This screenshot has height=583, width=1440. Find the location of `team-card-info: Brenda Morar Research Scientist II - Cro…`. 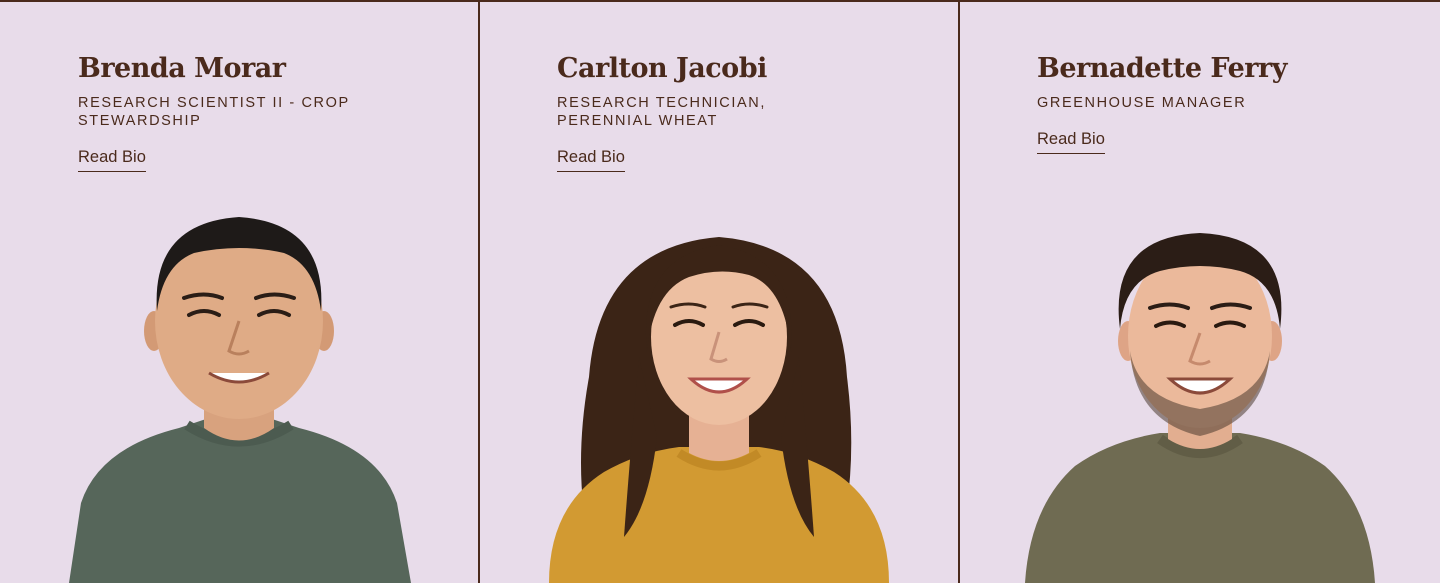

team-card-info: Brenda Morar Research Scientist II - Cro… is located at coordinates (238, 112).